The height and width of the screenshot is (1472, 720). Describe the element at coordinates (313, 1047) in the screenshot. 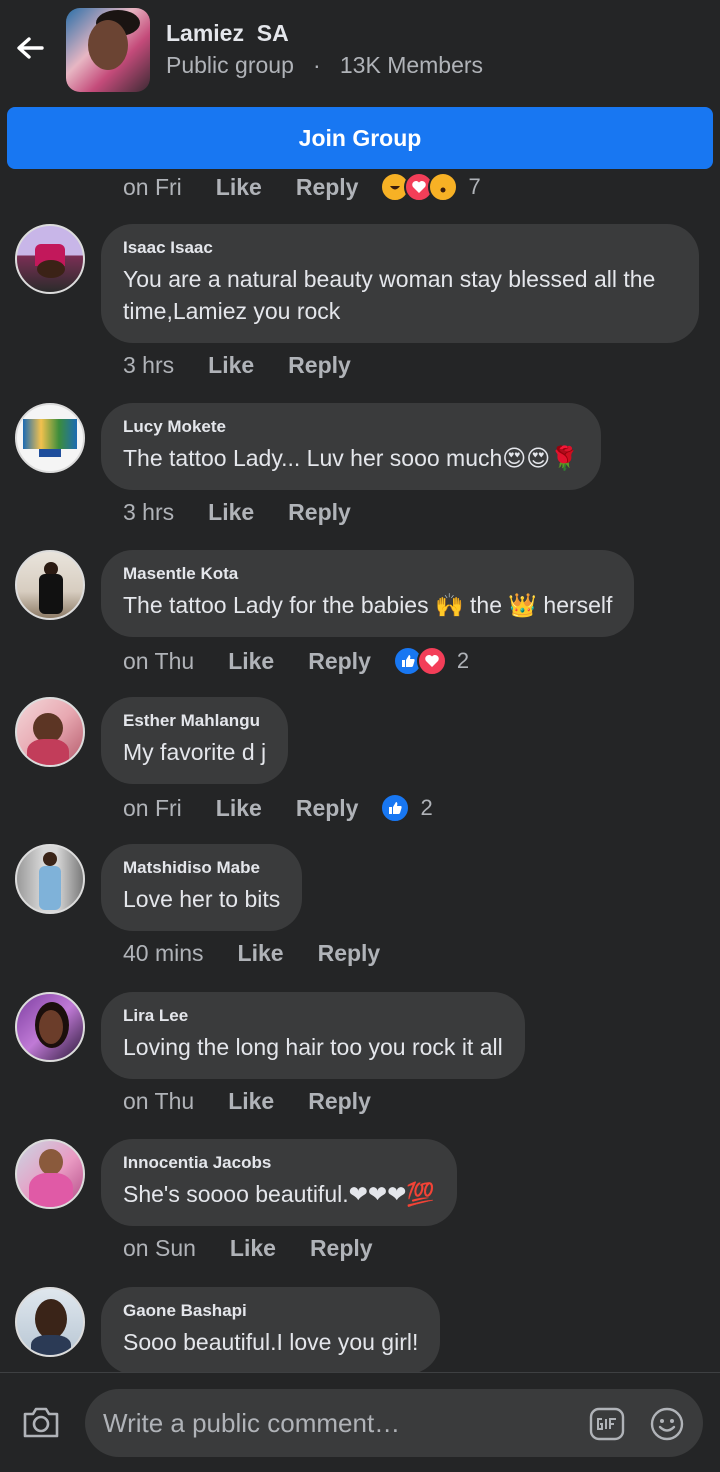

I see `comment-text: Loving the long hair too you rock it all` at that location.